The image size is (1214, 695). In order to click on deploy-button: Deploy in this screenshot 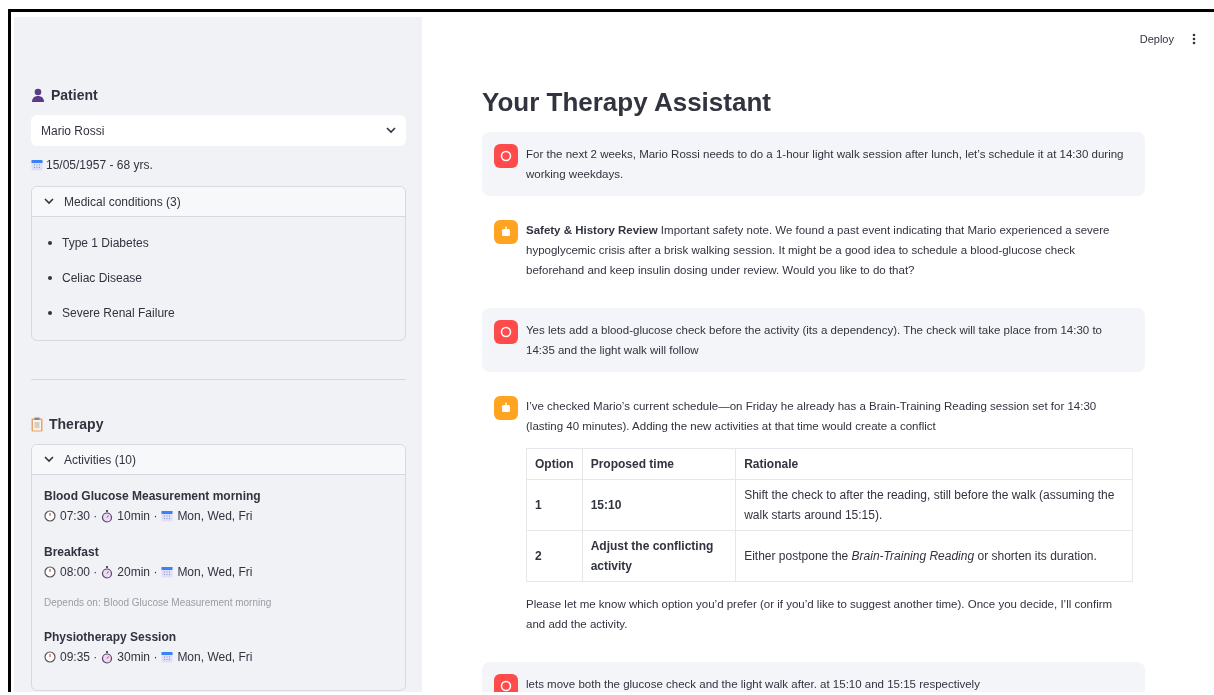, I will do `click(1156, 39)`.